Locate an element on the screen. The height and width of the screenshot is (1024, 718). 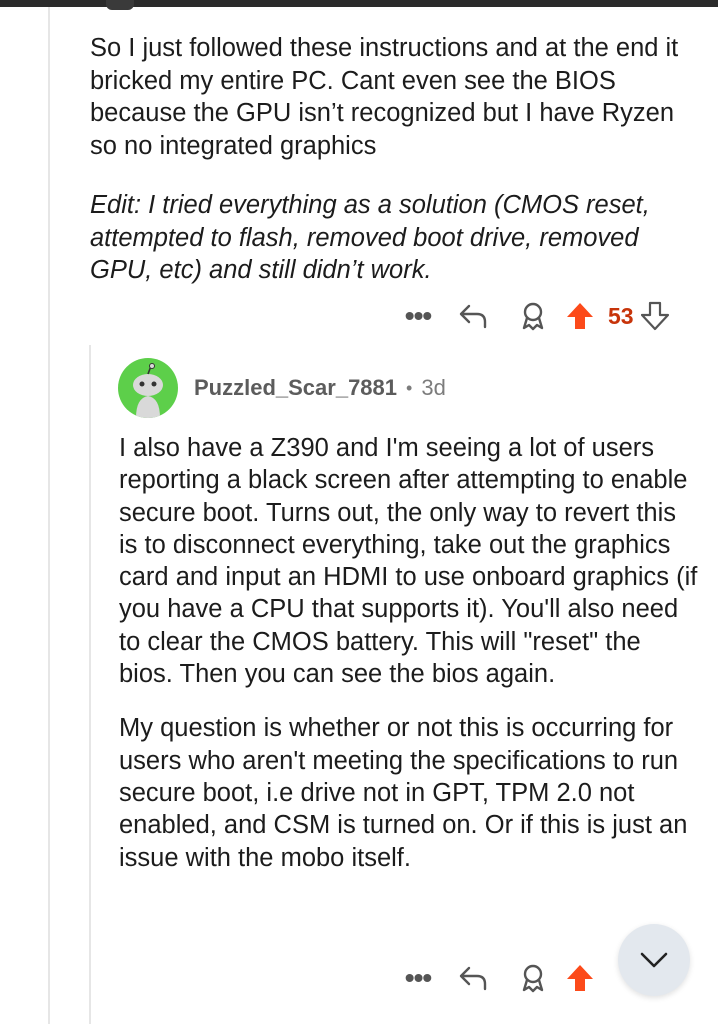
snoo-avatar-icon is located at coordinates (148, 390).